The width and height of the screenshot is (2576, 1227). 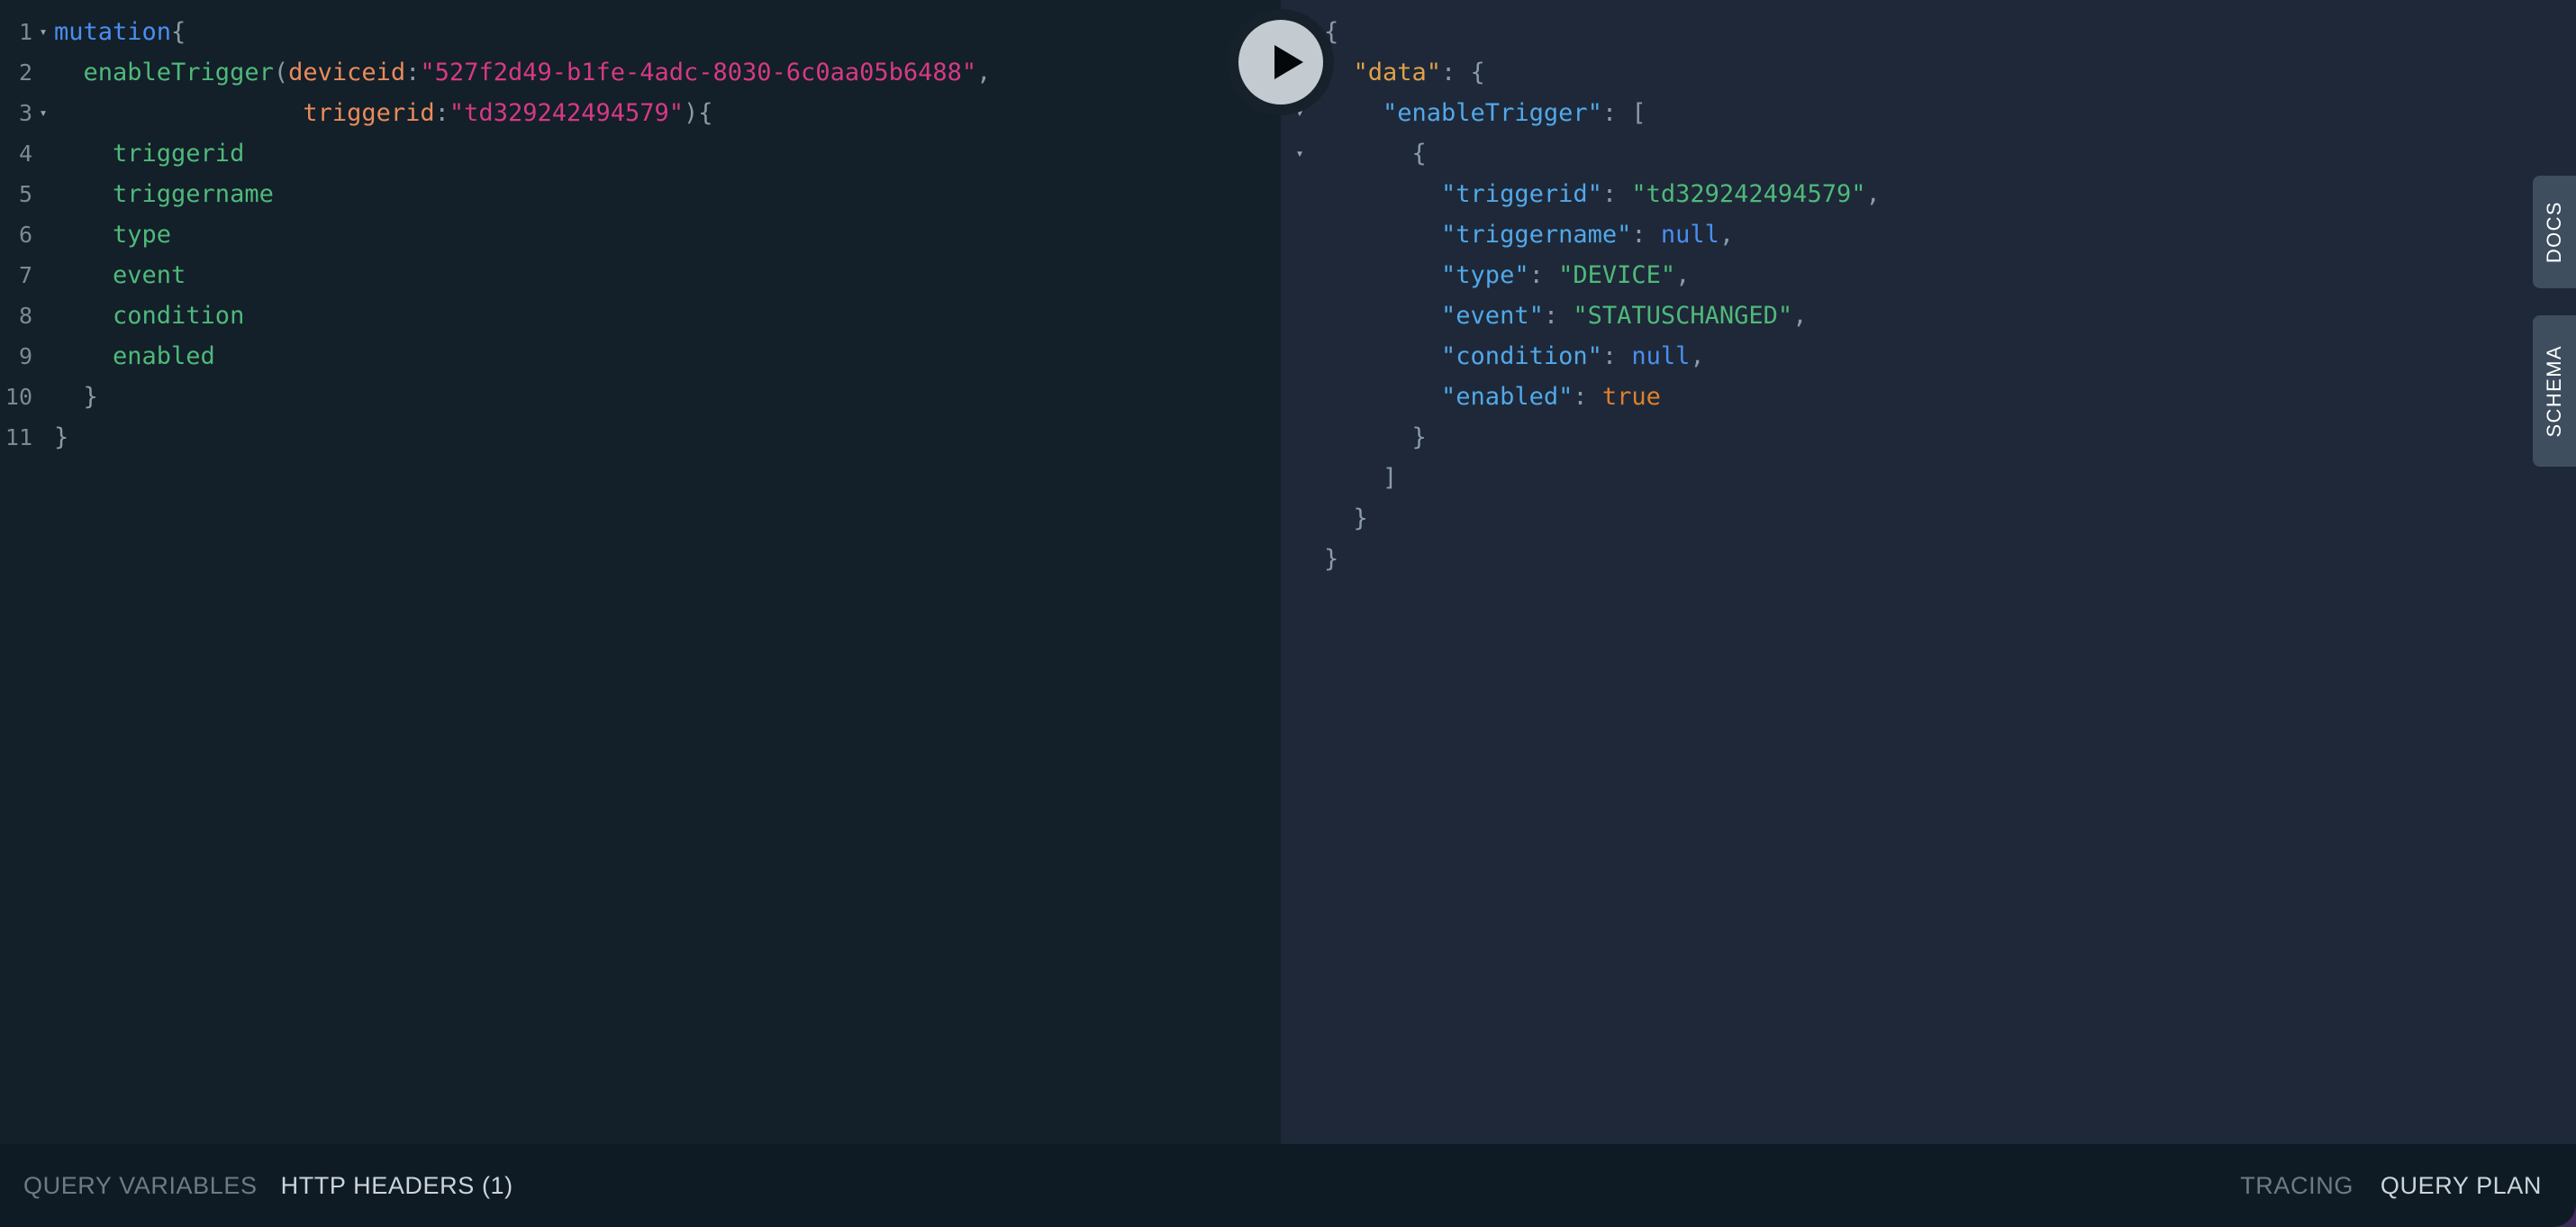 What do you see at coordinates (640, 356) in the screenshot?
I see `editor-line: 9 enabled` at bounding box center [640, 356].